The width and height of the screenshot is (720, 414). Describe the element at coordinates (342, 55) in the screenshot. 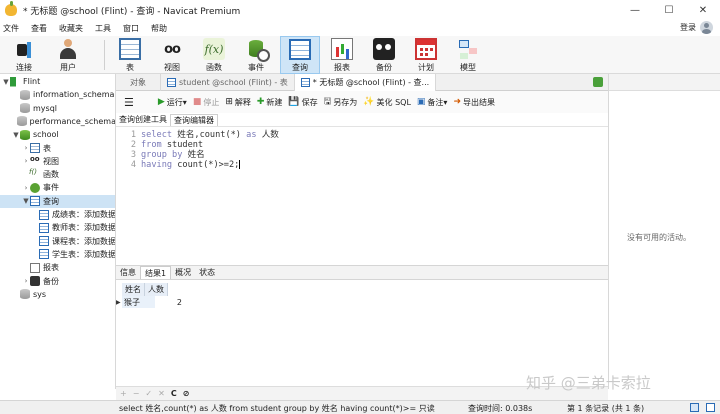

I see `report-button: 报表` at that location.